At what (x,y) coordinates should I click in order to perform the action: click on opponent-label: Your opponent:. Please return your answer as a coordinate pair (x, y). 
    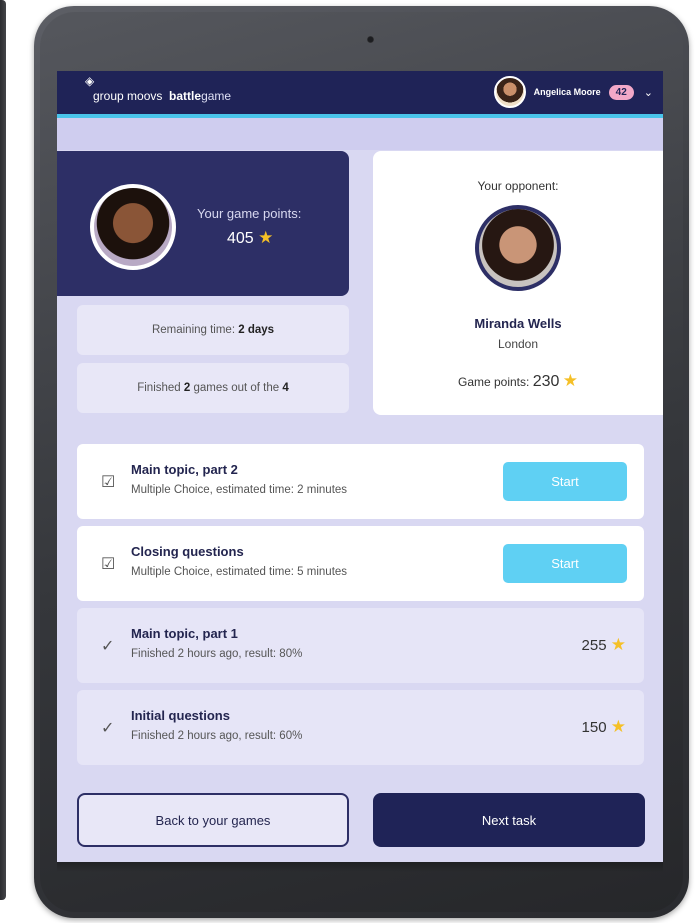
    Looking at the image, I should click on (518, 186).